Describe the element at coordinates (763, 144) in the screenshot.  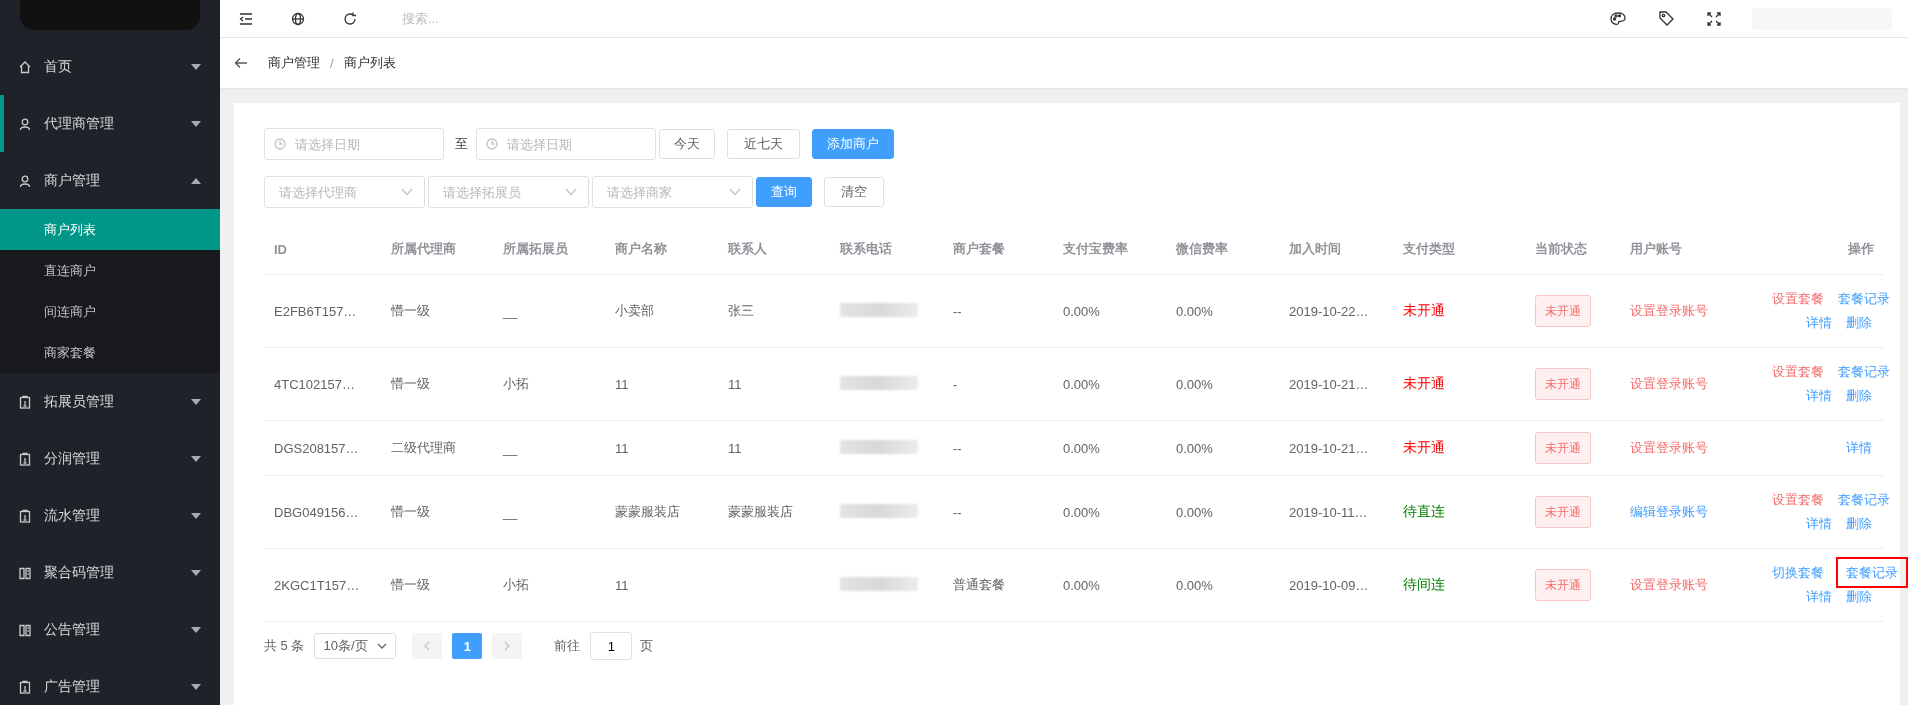
I see `last-seven-days-button: 近七天` at that location.